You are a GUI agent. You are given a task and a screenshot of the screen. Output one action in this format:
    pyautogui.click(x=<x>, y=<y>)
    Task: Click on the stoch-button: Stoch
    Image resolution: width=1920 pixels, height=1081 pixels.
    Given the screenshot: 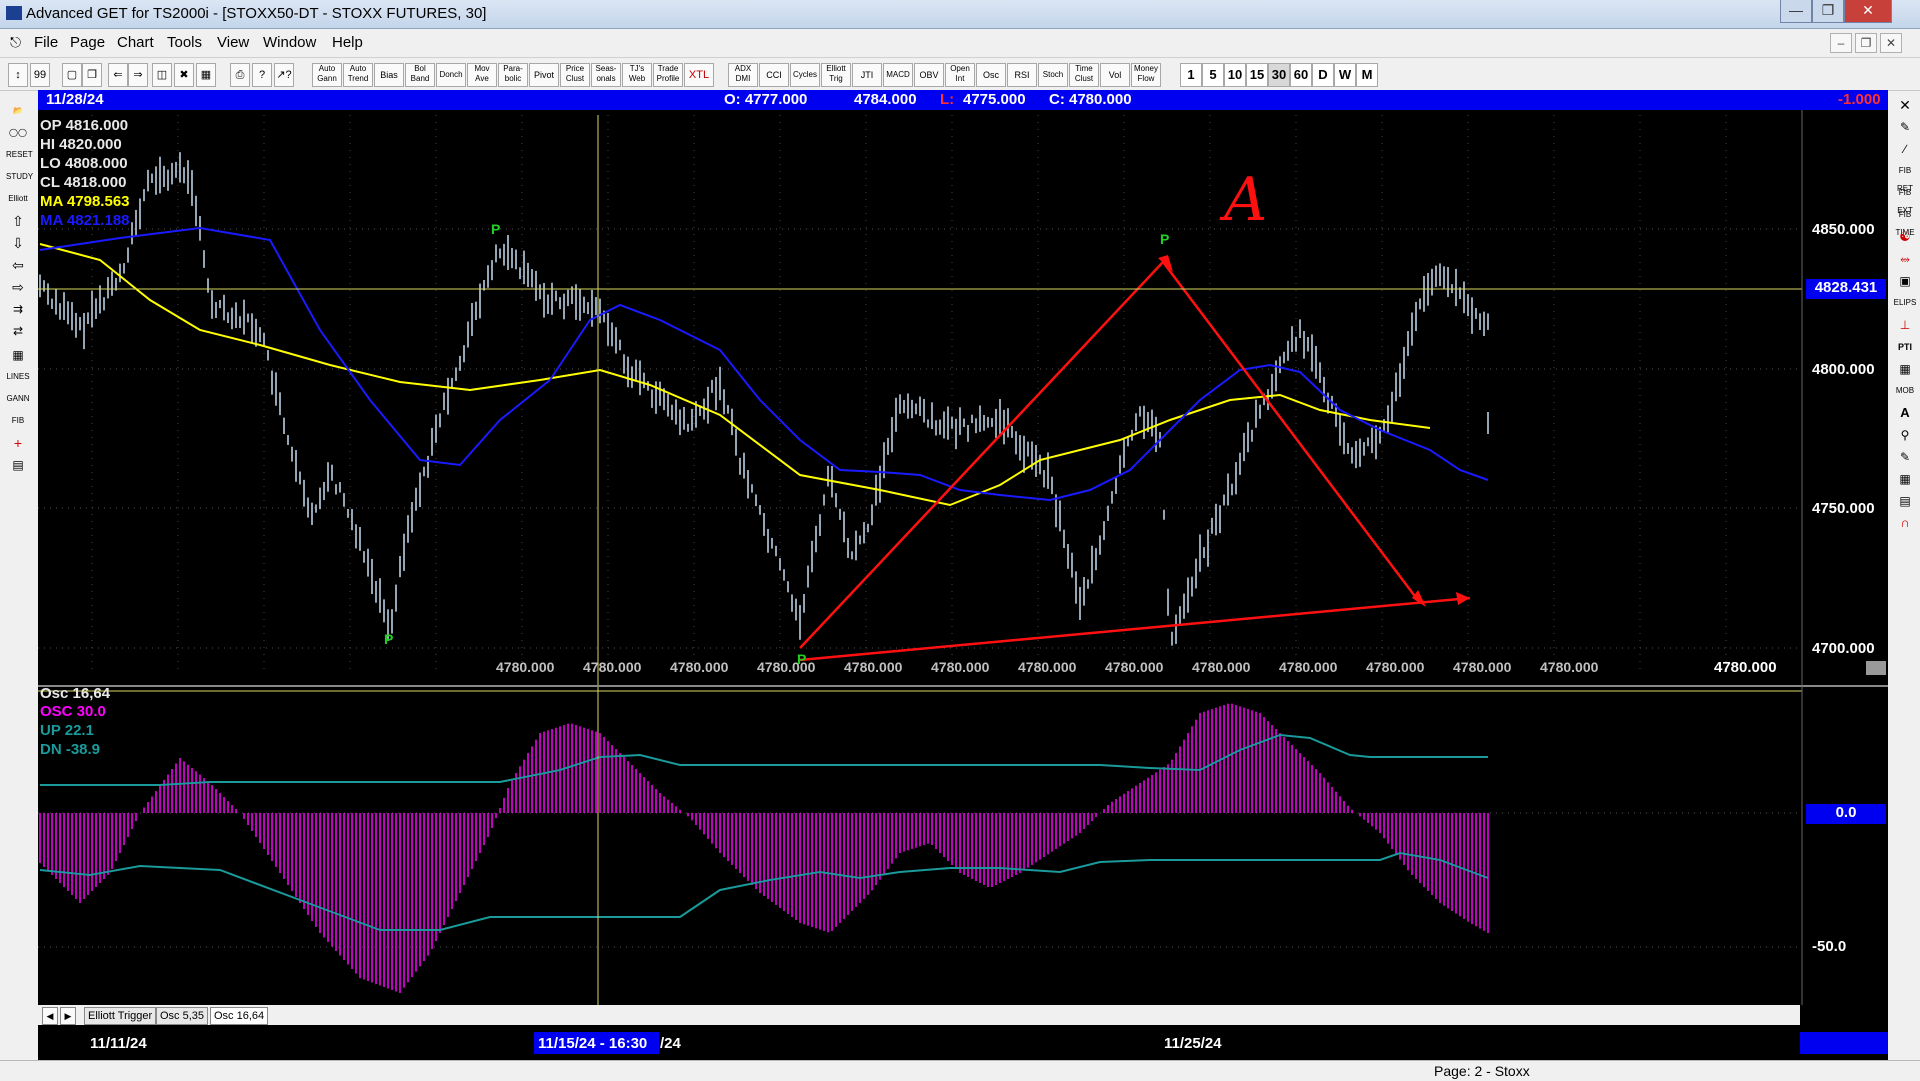 What is the action you would take?
    pyautogui.click(x=1053, y=75)
    